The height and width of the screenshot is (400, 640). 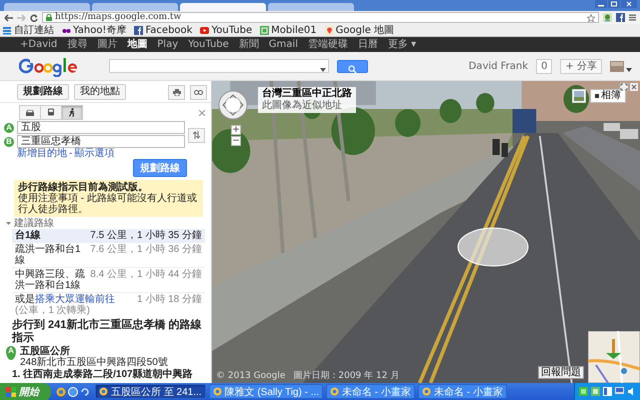 What do you see at coordinates (94, 153) in the screenshot?
I see `option-link: 顯示選項` at bounding box center [94, 153].